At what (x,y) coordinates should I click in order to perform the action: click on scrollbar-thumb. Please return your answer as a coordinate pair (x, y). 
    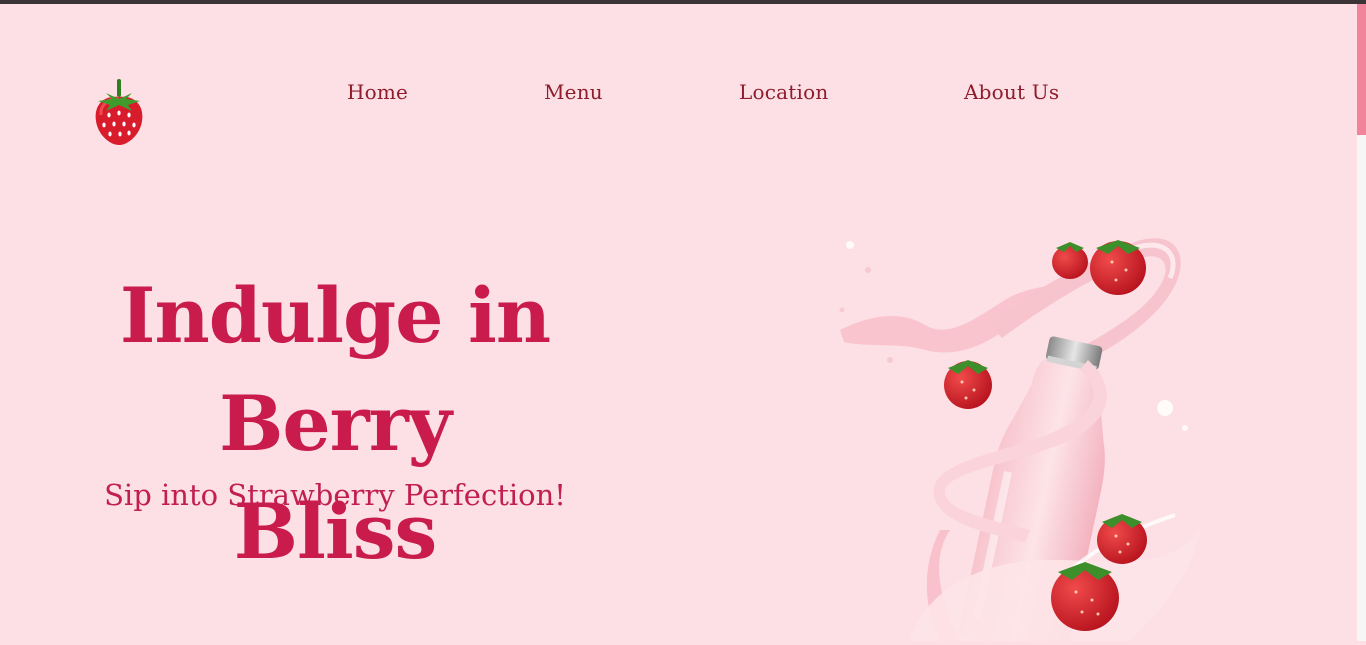
    Looking at the image, I should click on (1361, 69).